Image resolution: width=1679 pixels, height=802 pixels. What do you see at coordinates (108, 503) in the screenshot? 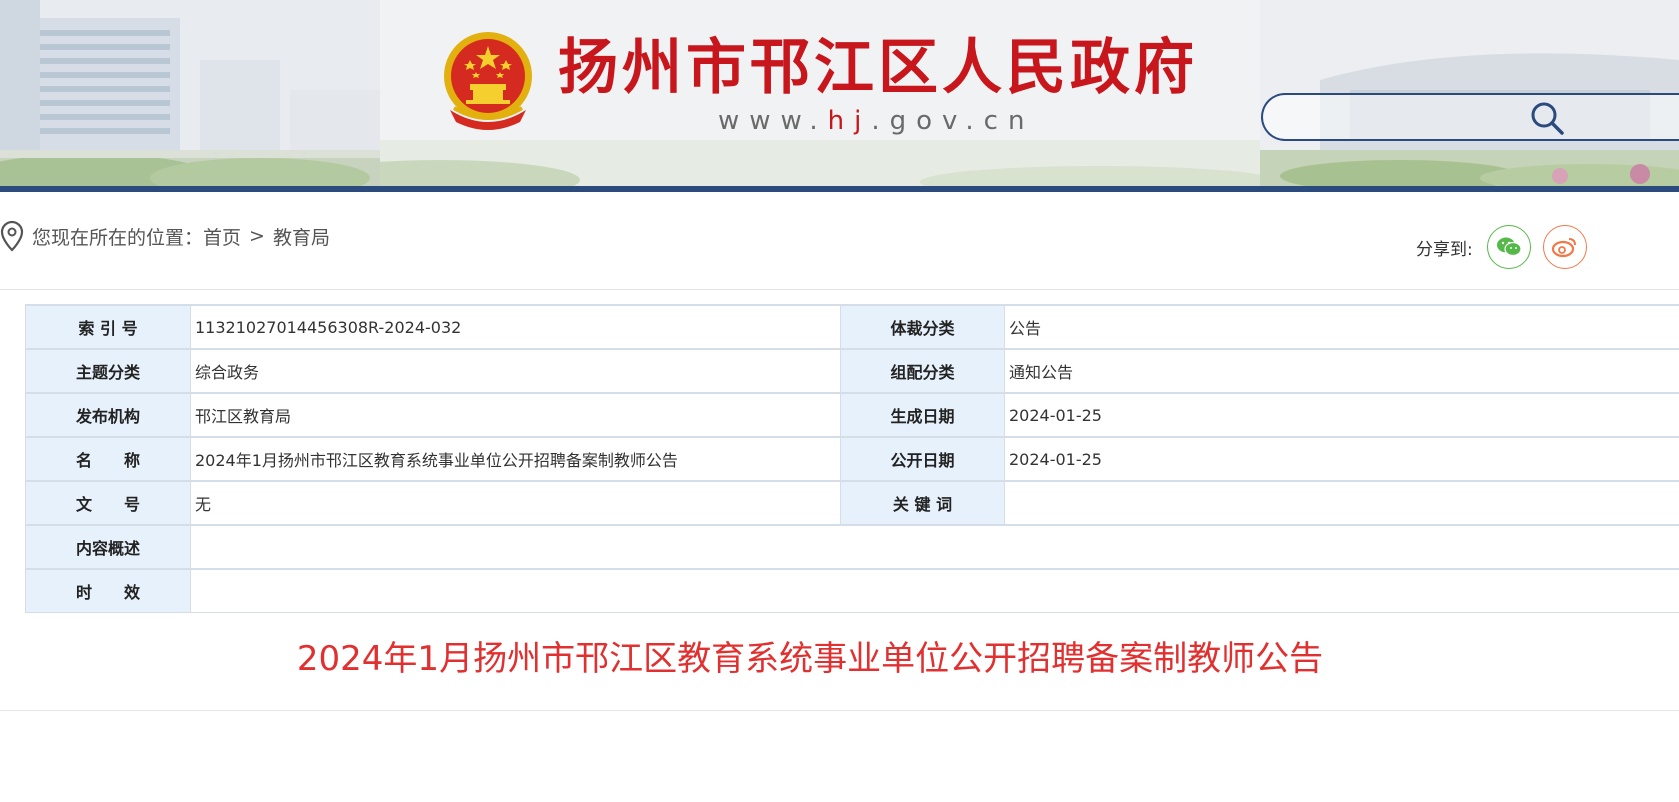
I see `doc-number-label: 文 号` at bounding box center [108, 503].